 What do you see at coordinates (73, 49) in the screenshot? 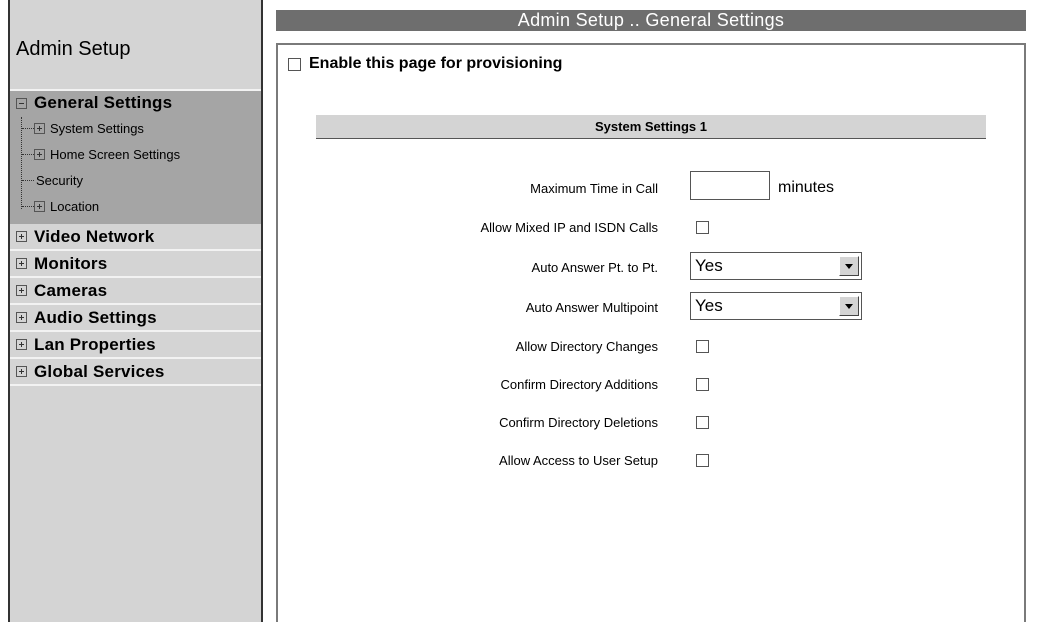
I see `sidebar-title: Admin Setup` at bounding box center [73, 49].